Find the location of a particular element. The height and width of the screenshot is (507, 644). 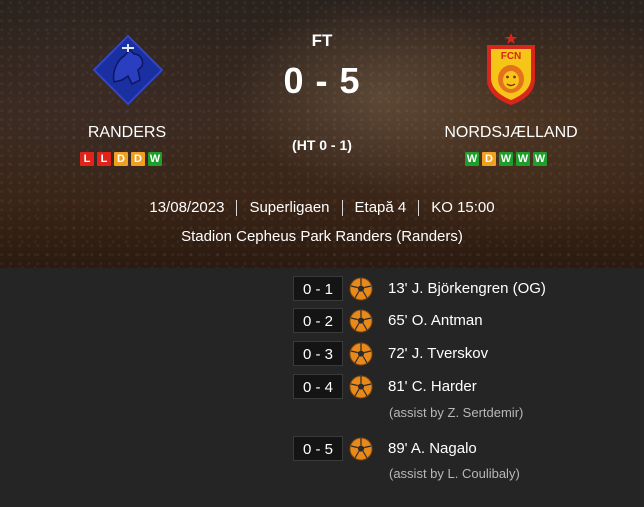

randers-crest-icon is located at coordinates (128, 70).